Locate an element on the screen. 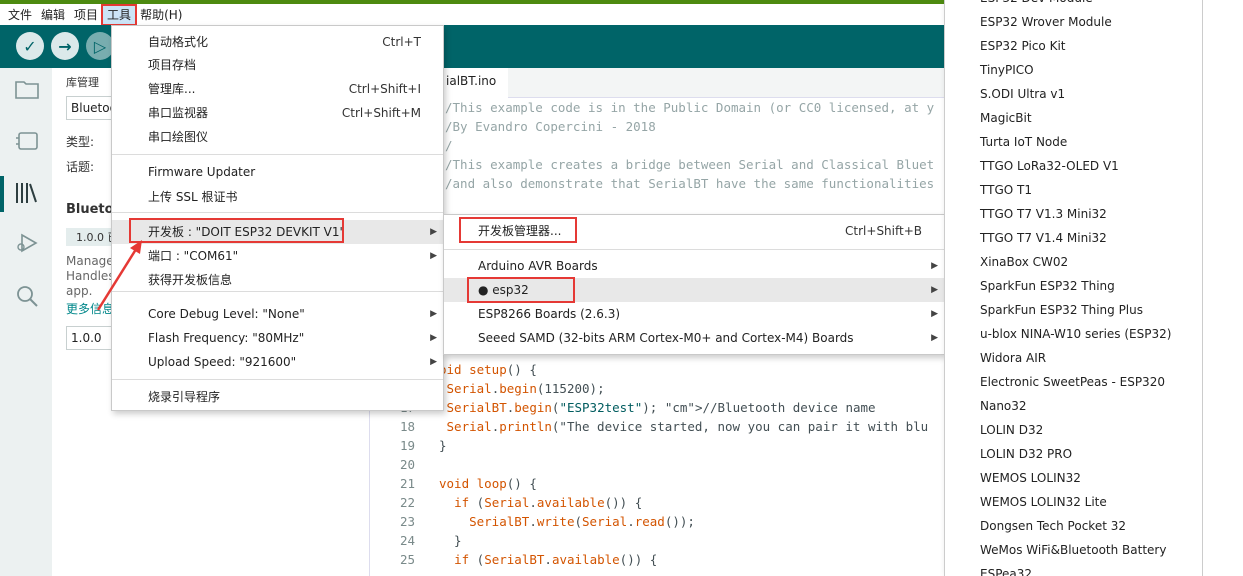  board-submenu-item: ESP8266 Boards (2.6.3) ▶ is located at coordinates (694, 314).